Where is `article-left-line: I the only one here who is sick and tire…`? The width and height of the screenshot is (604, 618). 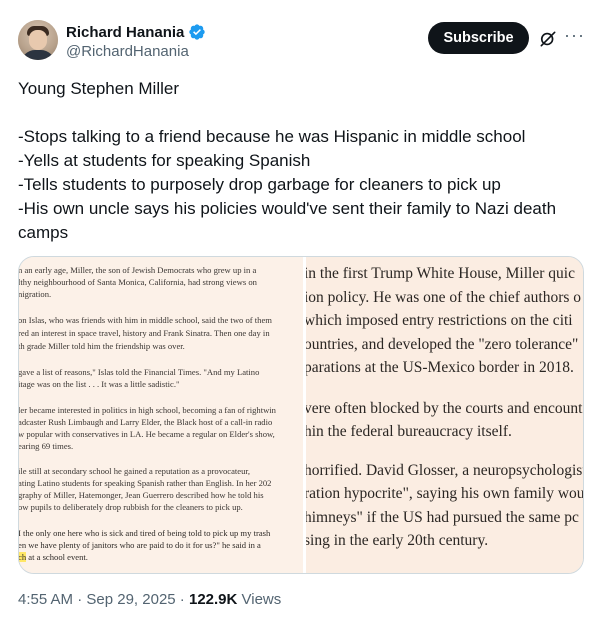
article-left-line: I the only one here who is sick and tire… is located at coordinates (145, 533).